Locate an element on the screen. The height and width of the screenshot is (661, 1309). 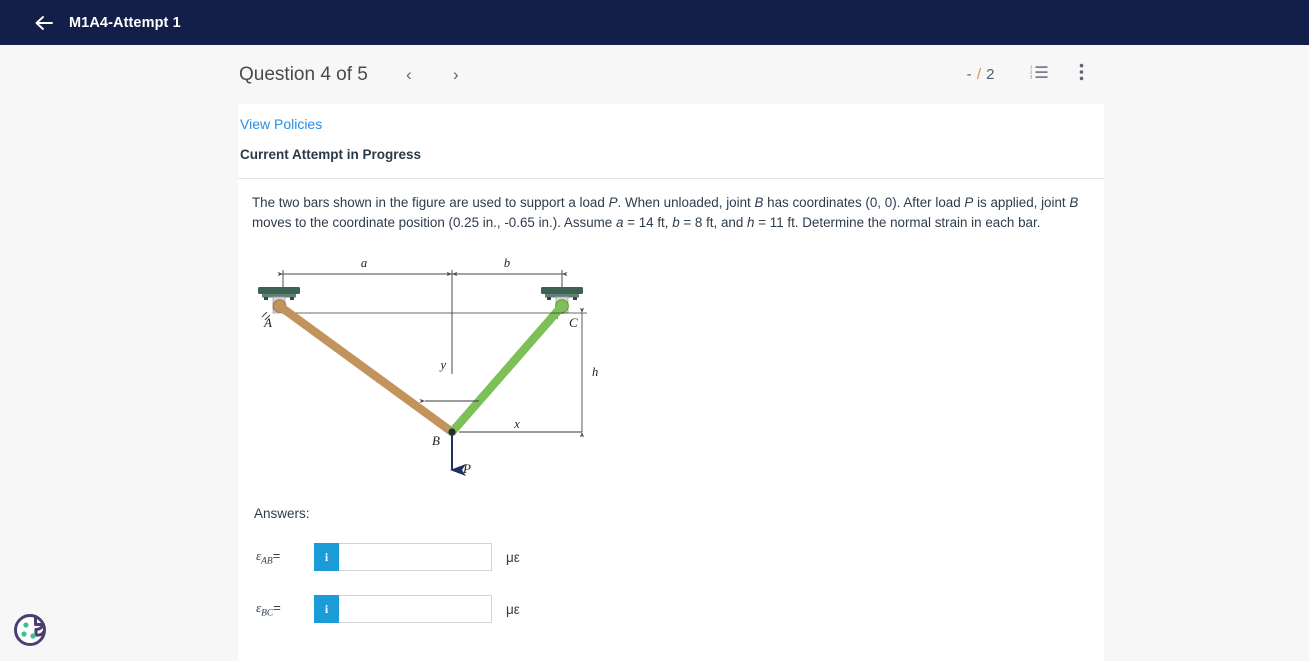
support-c-plate is located at coordinates (562, 290).